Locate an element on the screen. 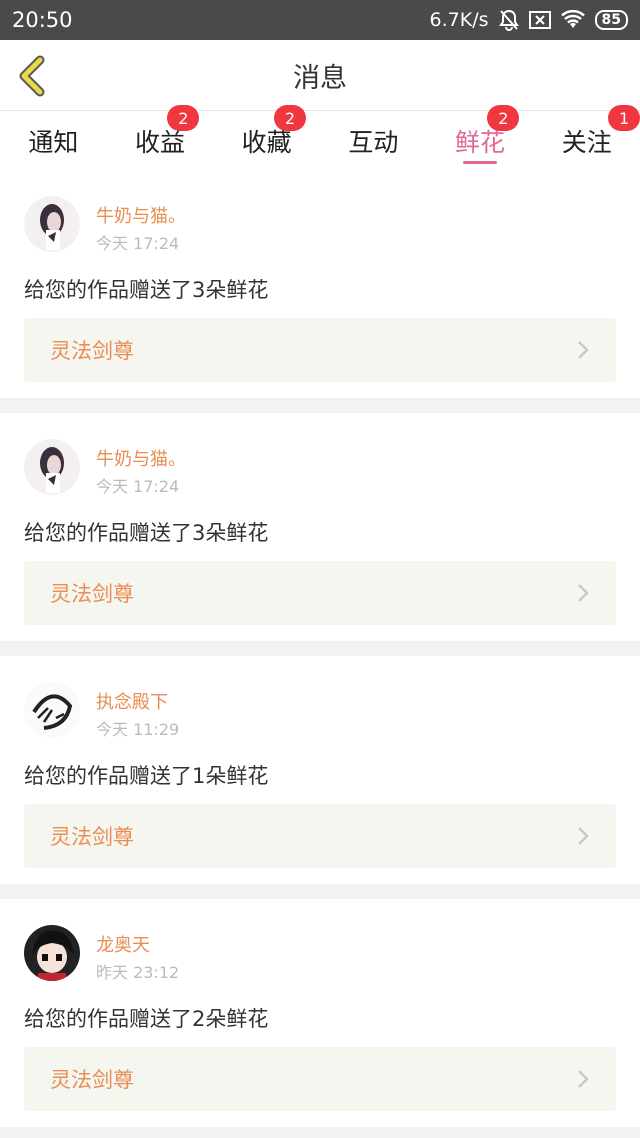 This screenshot has height=1138, width=640. battery-icon: 85 is located at coordinates (611, 20).